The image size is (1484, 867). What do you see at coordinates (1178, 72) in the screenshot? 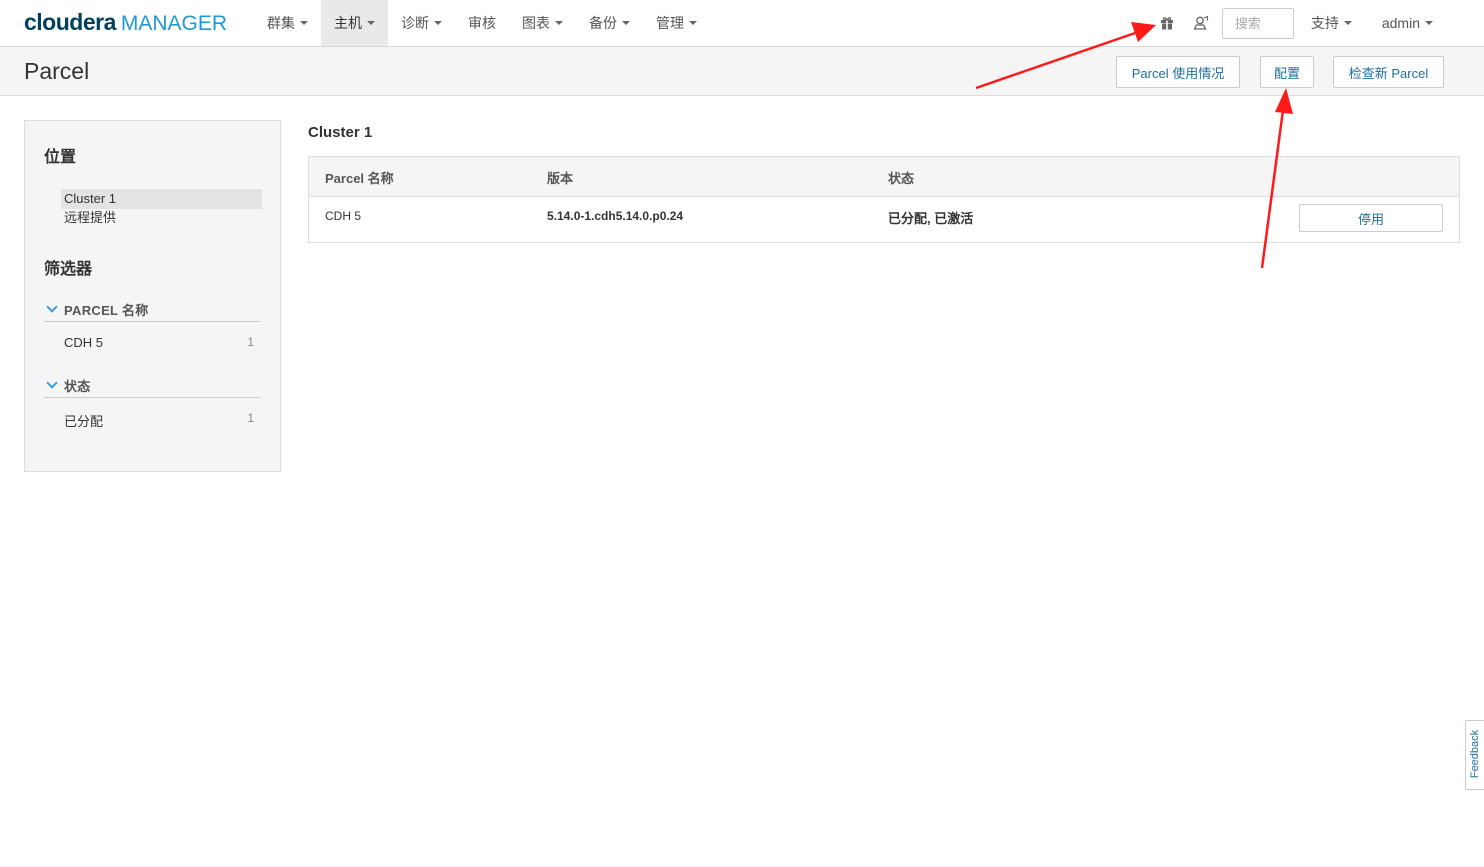
I see `parcel-usage-button: Parcel 使用情况` at bounding box center [1178, 72].